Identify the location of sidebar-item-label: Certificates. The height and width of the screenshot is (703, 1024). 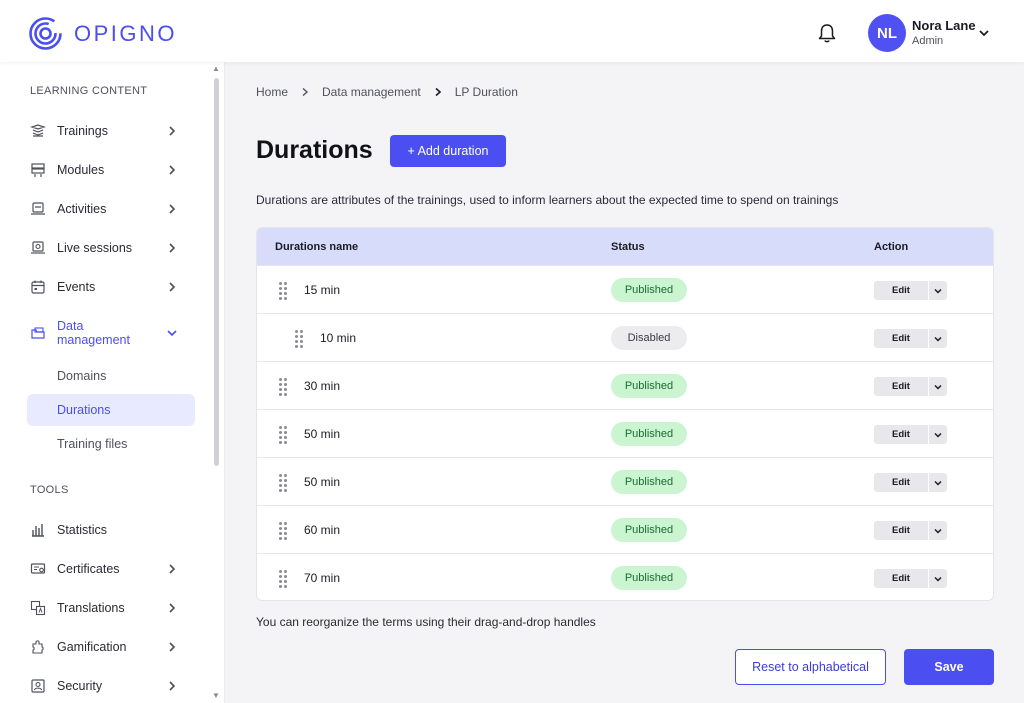
(88, 569).